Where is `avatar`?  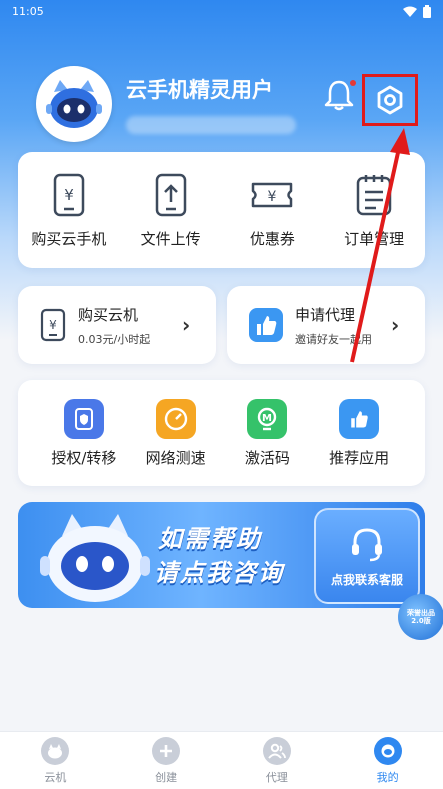
avatar is located at coordinates (74, 104).